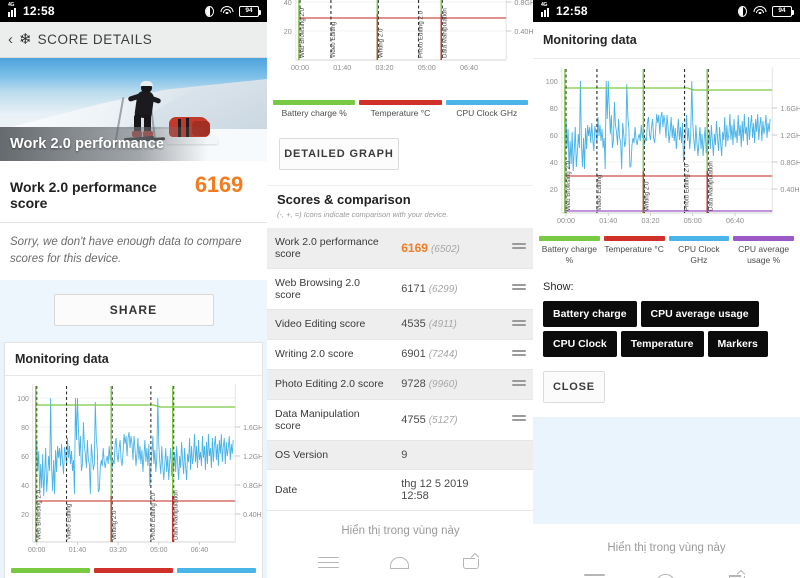  Describe the element at coordinates (783, 11) in the screenshot. I see `battery-icon: 94` at that location.